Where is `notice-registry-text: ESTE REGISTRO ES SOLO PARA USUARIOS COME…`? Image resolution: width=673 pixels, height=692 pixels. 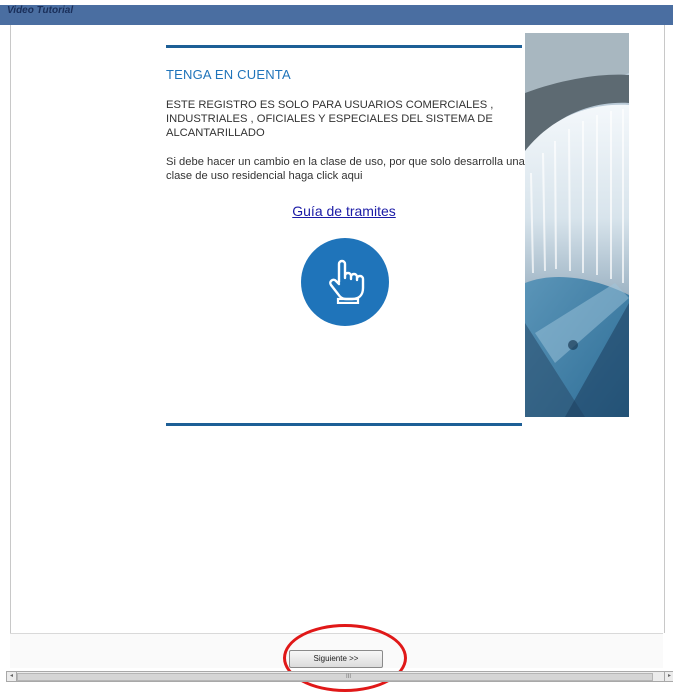
notice-registry-text: ESTE REGISTRO ES SOLO PARA USUARIOS COME… is located at coordinates (330, 119).